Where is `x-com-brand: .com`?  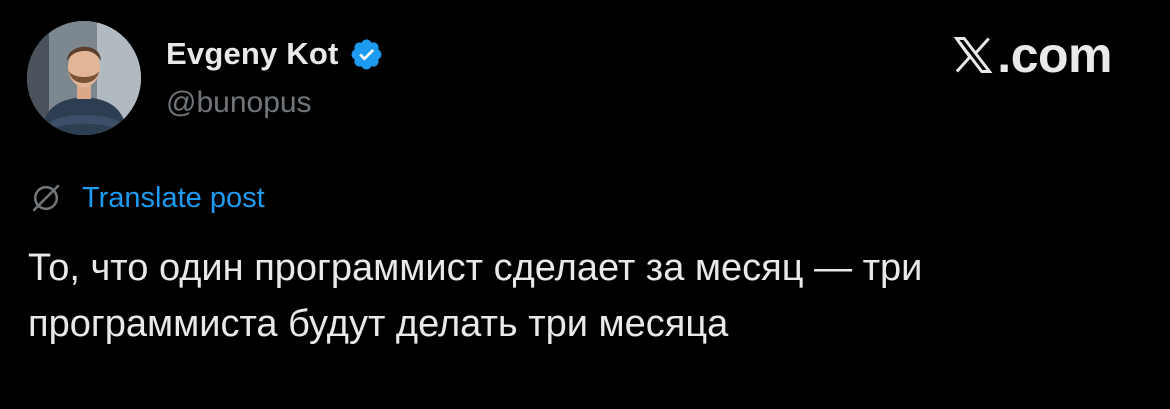
x-com-brand: .com is located at coordinates (1031, 55).